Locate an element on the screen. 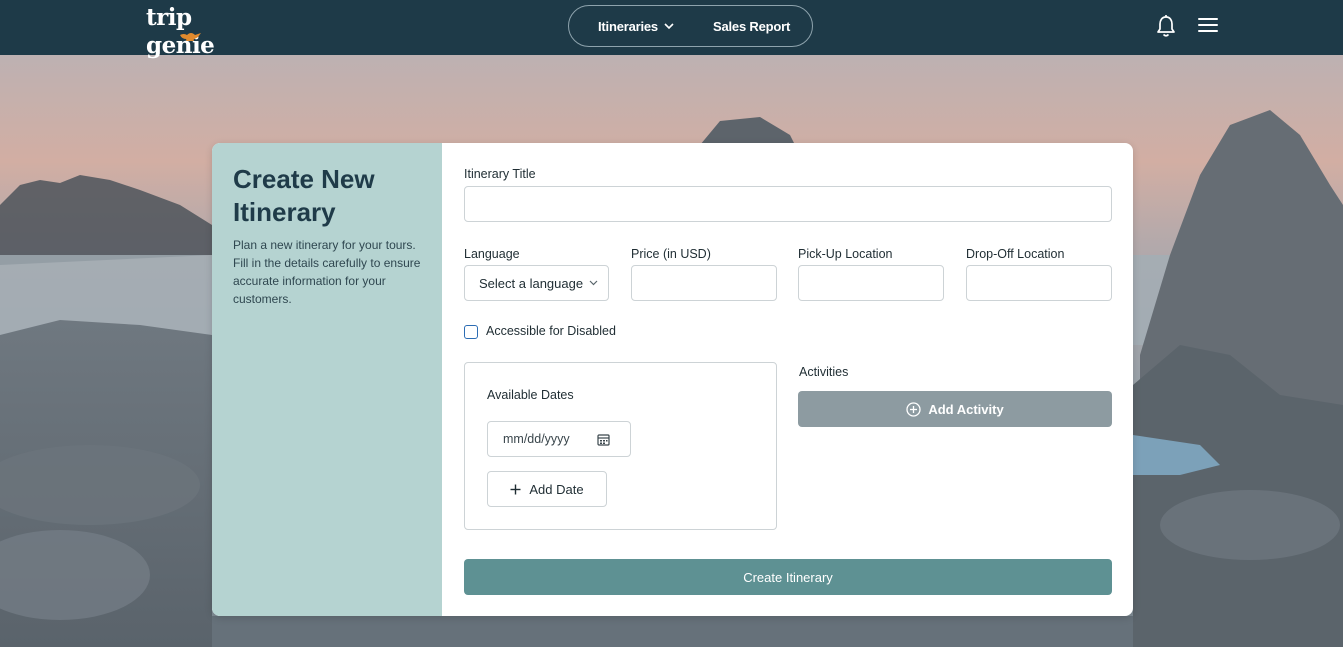 The height and width of the screenshot is (647, 1343). nav-itineraries-dropdown: Itineraries is located at coordinates (636, 26).